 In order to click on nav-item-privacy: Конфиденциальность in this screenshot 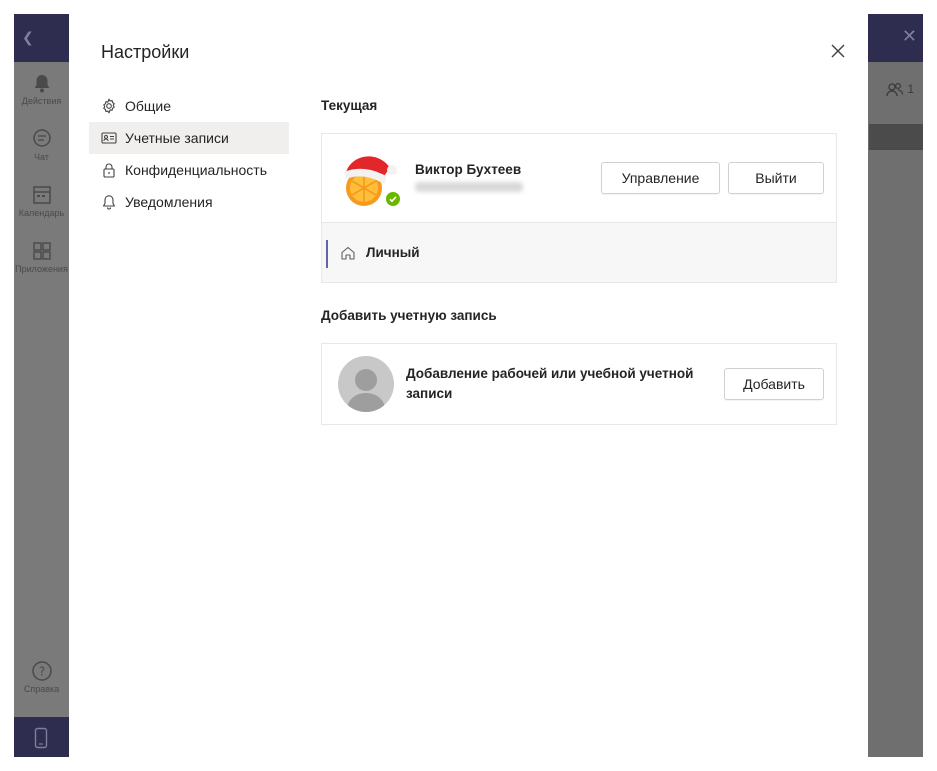, I will do `click(189, 170)`.